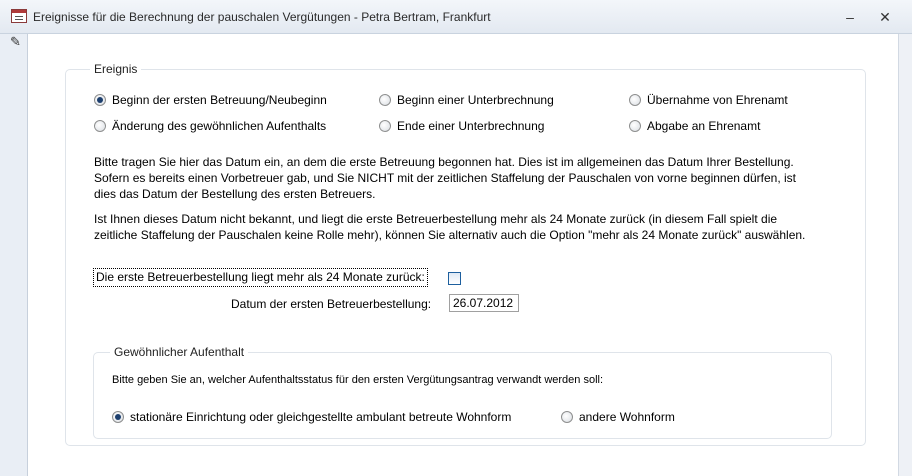 The image size is (912, 476). What do you see at coordinates (475, 100) in the screenshot?
I see `radio-label: Beginn einer Unterbrechnung` at bounding box center [475, 100].